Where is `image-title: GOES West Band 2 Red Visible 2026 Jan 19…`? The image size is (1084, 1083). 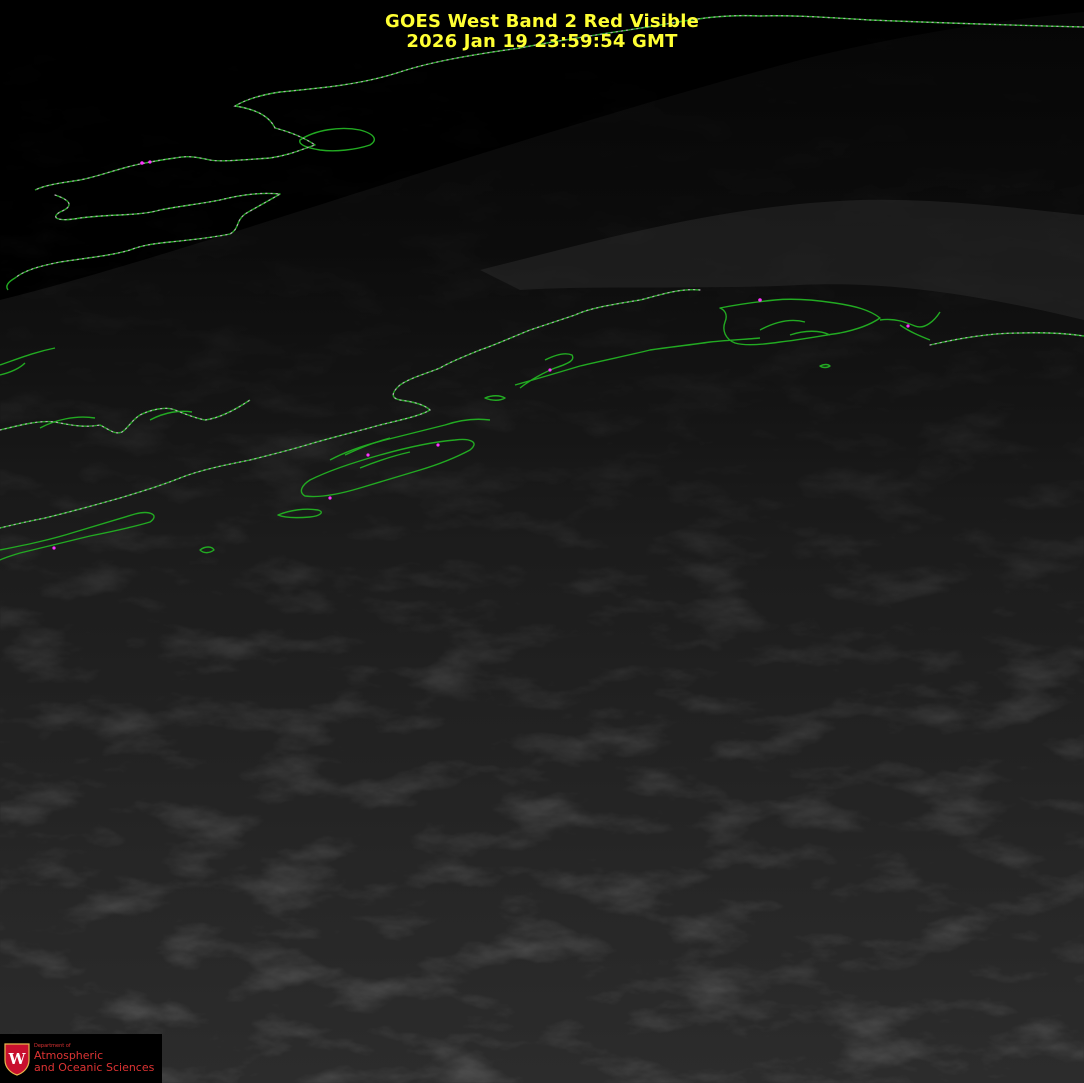
image-title: GOES West Band 2 Red Visible 2026 Jan 19… is located at coordinates (542, 32).